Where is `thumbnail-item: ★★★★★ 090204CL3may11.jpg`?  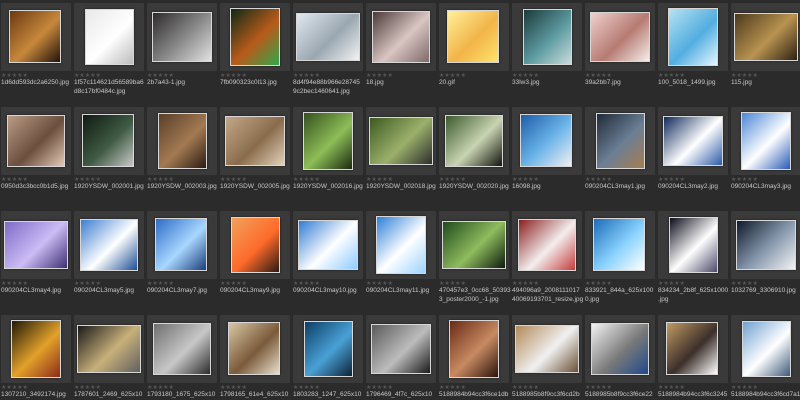 thumbnail-item: ★★★★★ 090204CL3may11.jpg is located at coordinates (401, 262).